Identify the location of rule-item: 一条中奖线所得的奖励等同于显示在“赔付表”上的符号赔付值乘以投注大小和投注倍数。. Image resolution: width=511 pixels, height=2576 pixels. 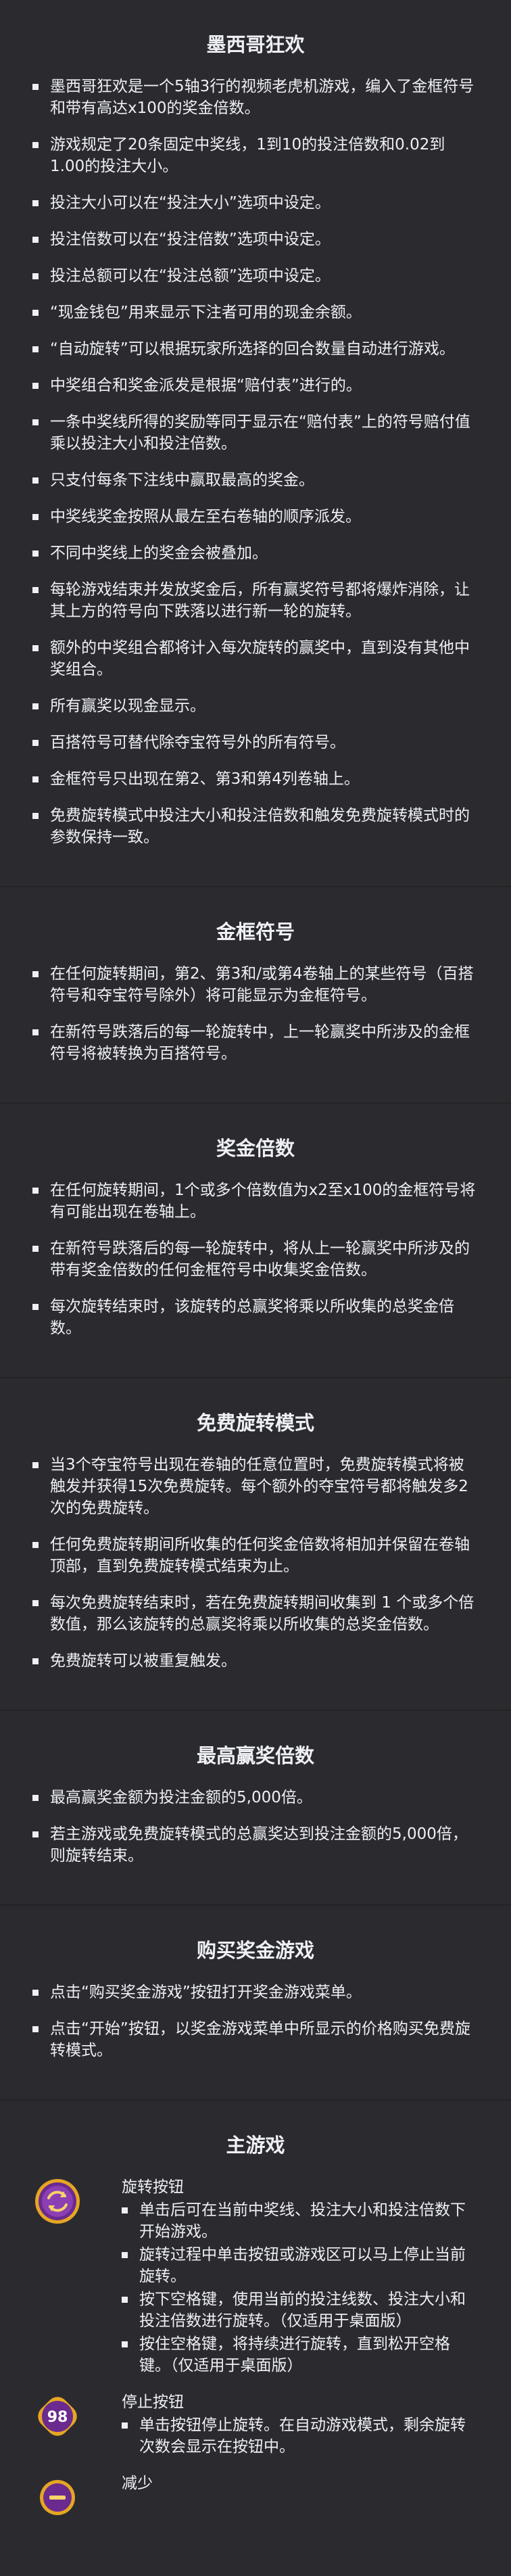
(255, 432).